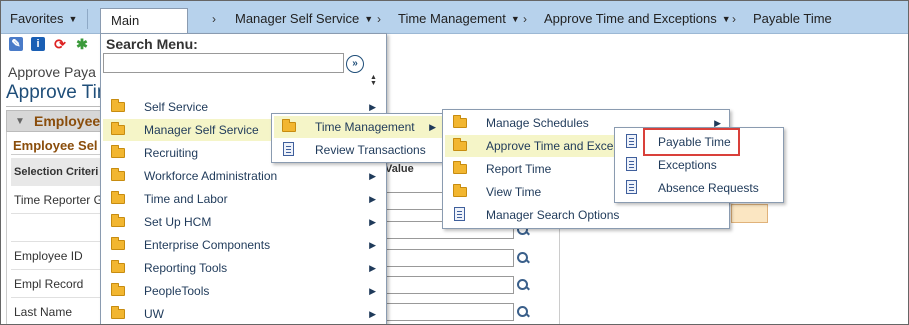 The width and height of the screenshot is (909, 325). What do you see at coordinates (82, 44) in the screenshot?
I see `gear-icon: ✱` at bounding box center [82, 44].